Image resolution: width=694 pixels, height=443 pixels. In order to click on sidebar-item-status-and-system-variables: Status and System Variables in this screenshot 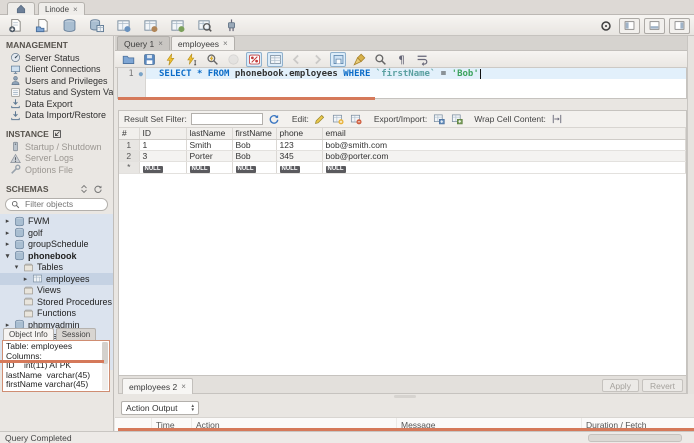, I will do `click(56, 93)`.